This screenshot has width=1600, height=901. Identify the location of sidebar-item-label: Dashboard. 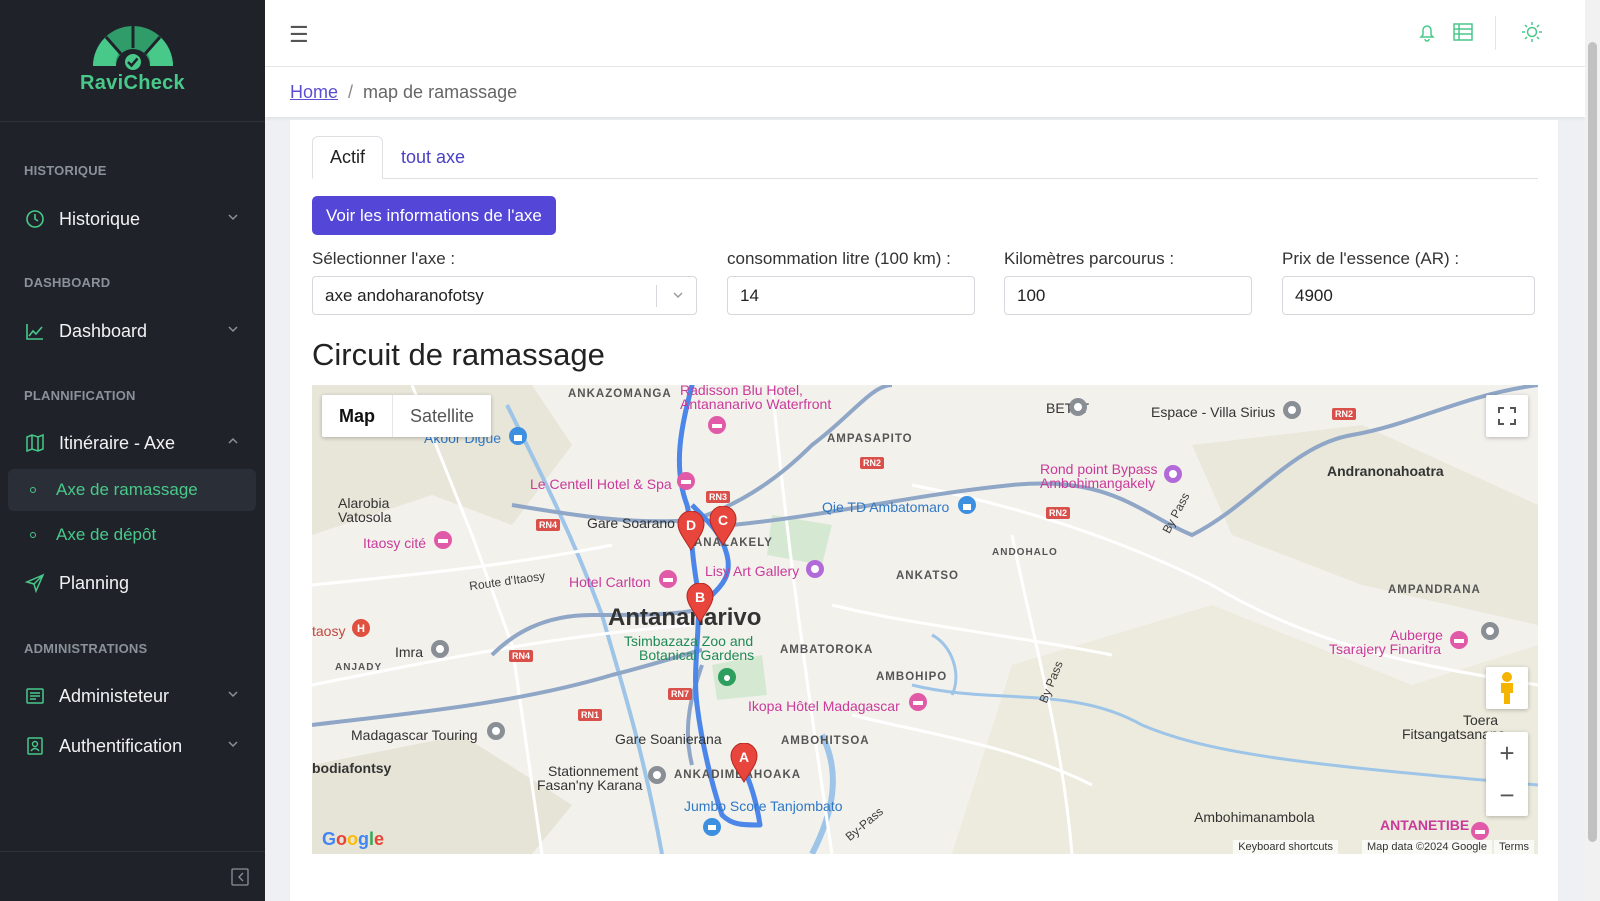
(103, 330).